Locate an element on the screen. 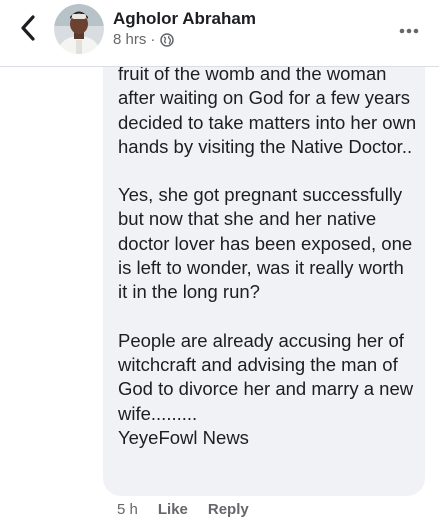 This screenshot has height=525, width=439. avatar is located at coordinates (79, 29).